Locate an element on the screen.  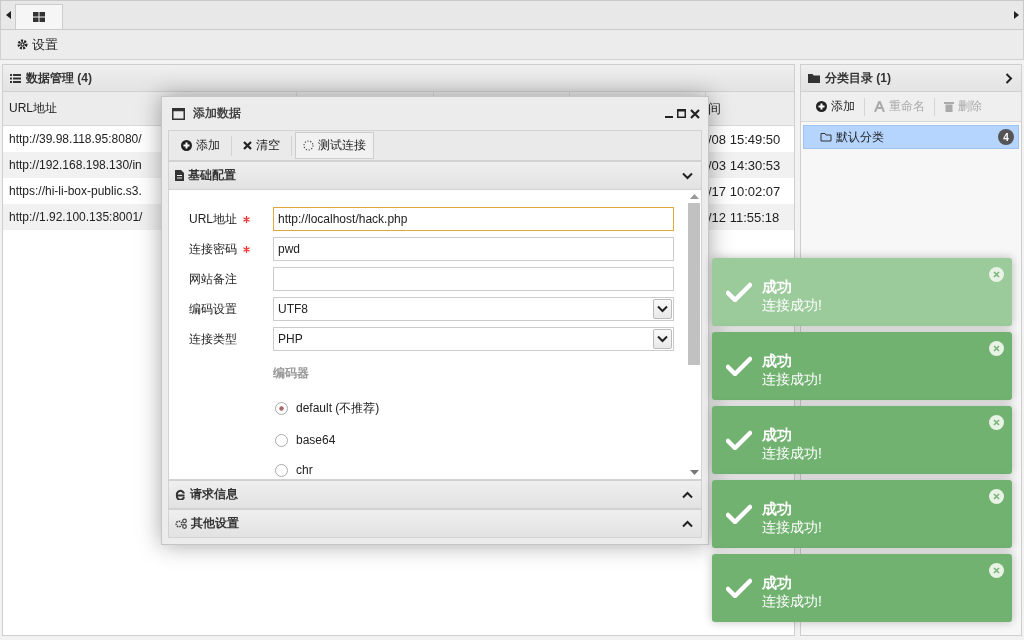
gears-icon is located at coordinates (181, 523).